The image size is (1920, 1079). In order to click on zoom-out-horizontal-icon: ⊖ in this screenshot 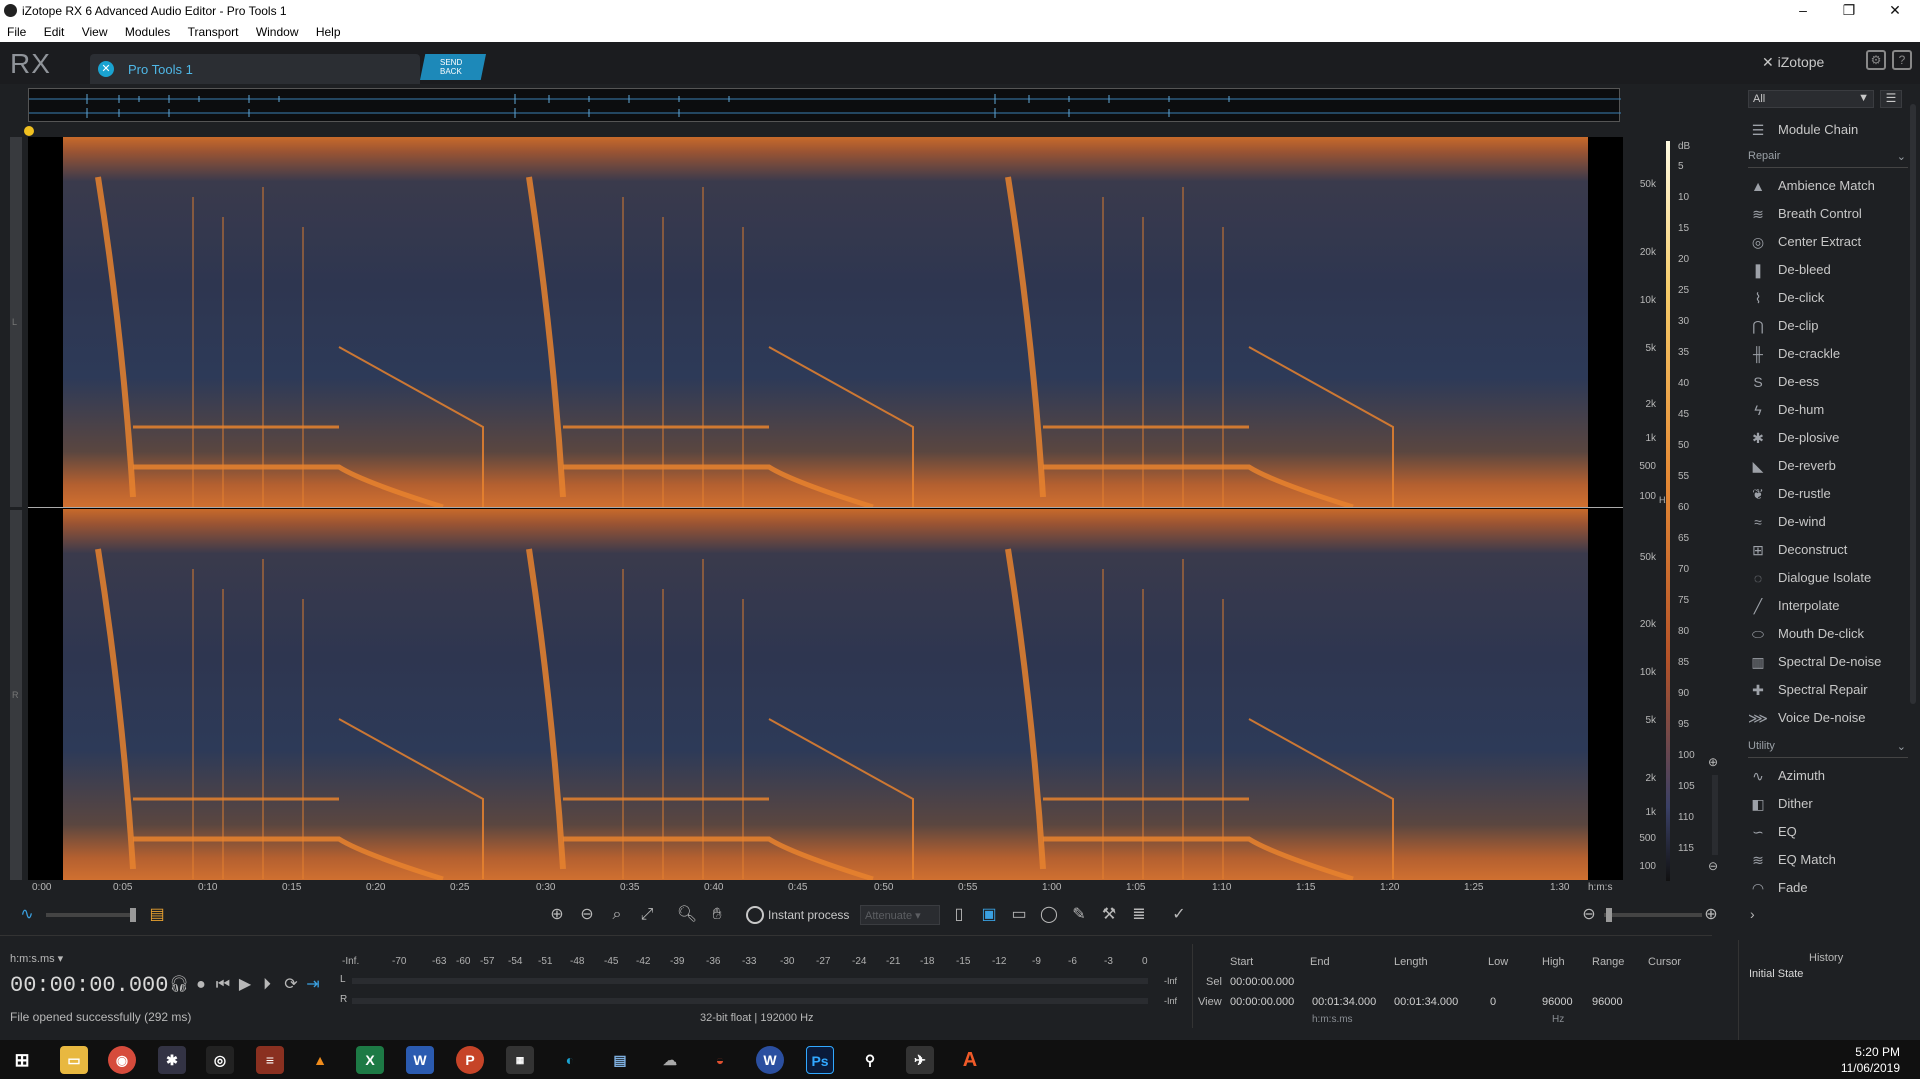, I will do `click(1589, 915)`.